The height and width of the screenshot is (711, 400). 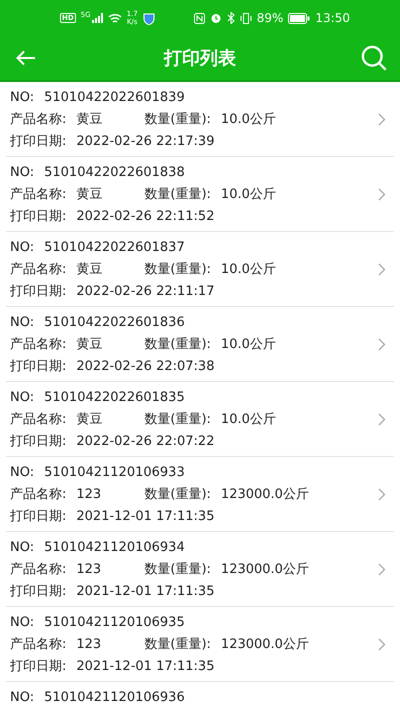 What do you see at coordinates (270, 18) in the screenshot?
I see `battery-percent: 89%` at bounding box center [270, 18].